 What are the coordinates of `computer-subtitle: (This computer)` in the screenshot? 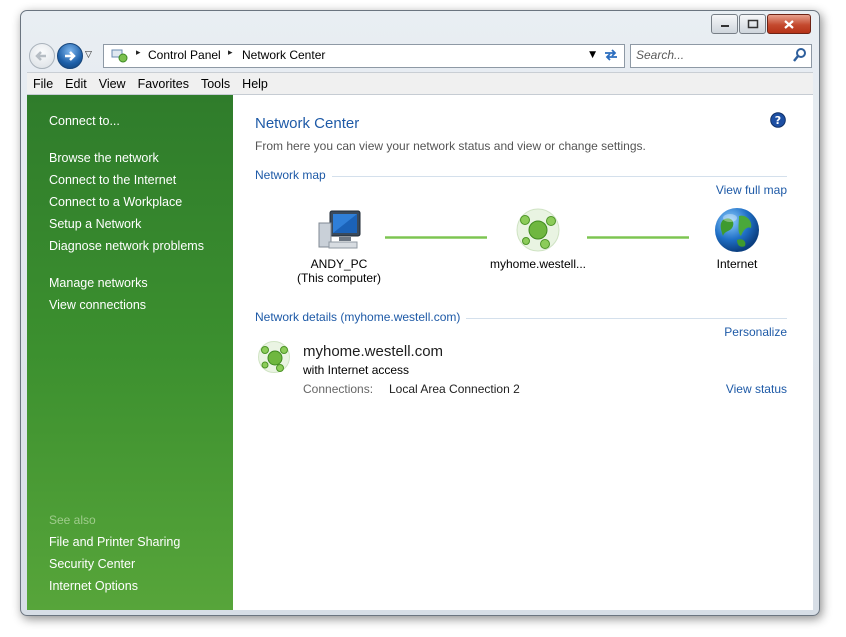 It's located at (339, 278).